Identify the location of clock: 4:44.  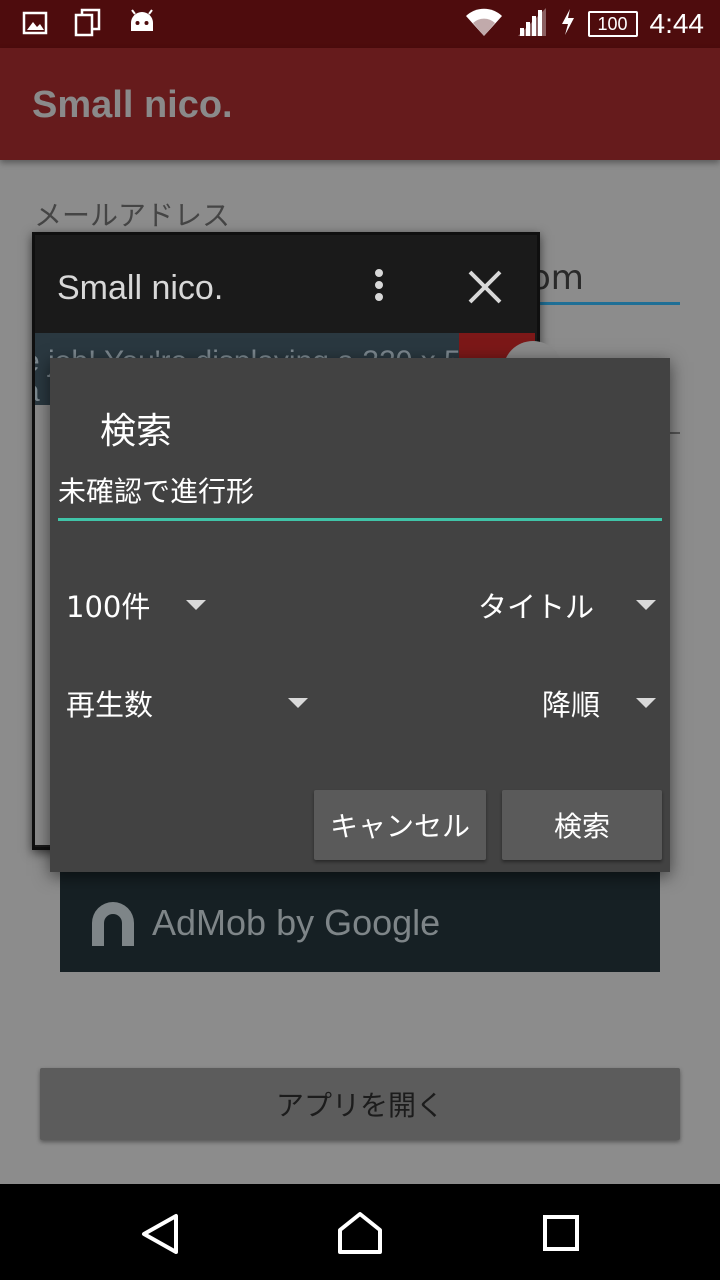
(677, 23).